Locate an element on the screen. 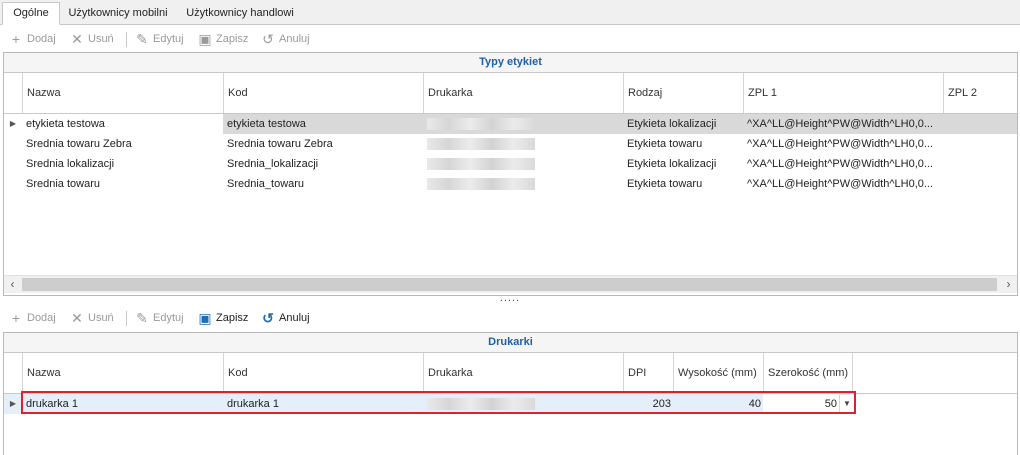 The image size is (1020, 455). cell-name: Srednia lokalizacji is located at coordinates (70, 164).